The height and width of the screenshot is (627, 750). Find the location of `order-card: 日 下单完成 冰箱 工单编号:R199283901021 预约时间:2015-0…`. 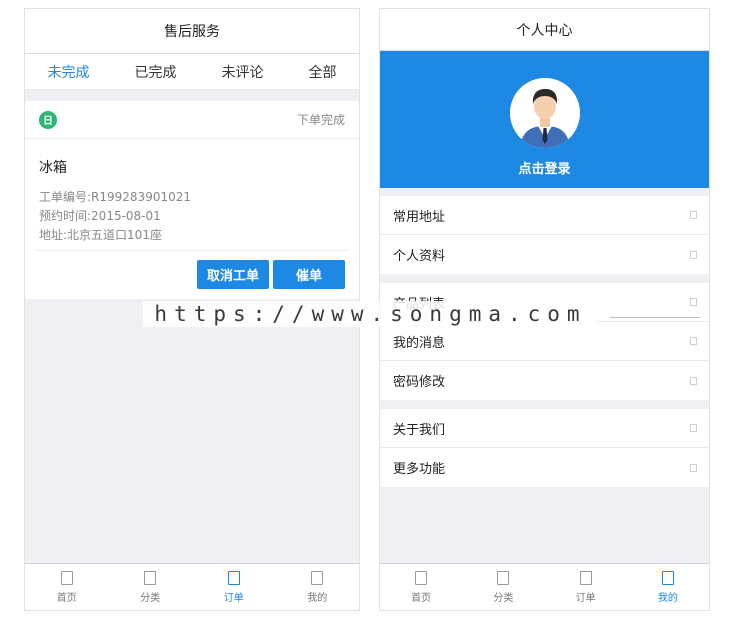

order-card: 日 下单完成 冰箱 工单编号:R199283901021 预约时间:2015-0… is located at coordinates (192, 200).